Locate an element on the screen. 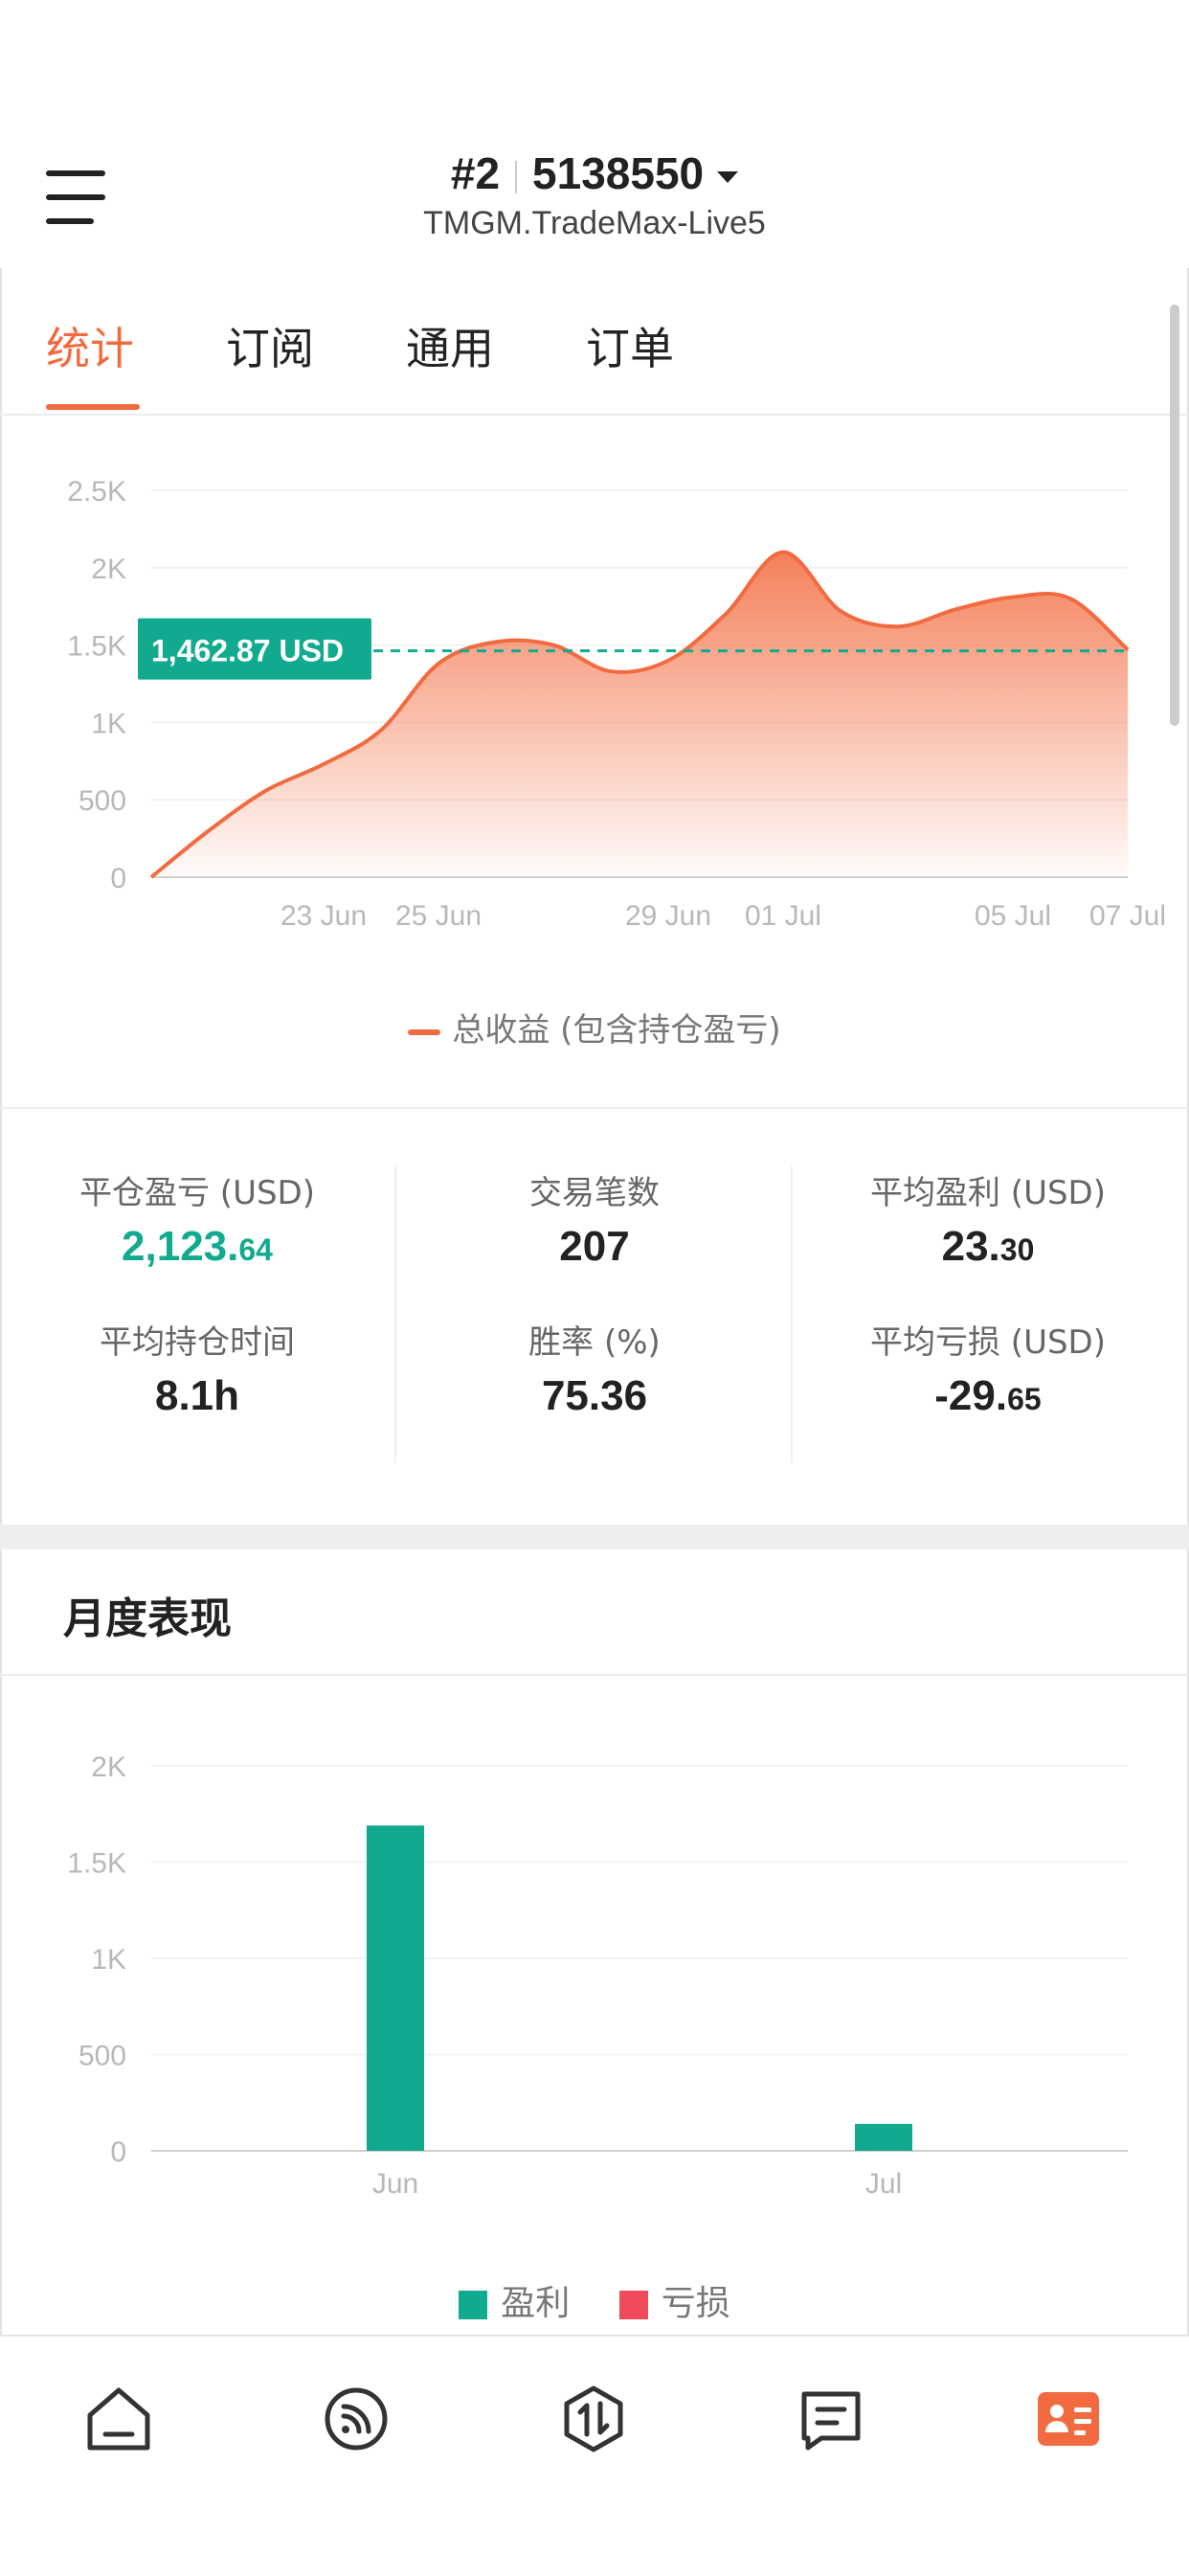 The width and height of the screenshot is (1189, 2576). account-selector: #2 5138550 is located at coordinates (594, 173).